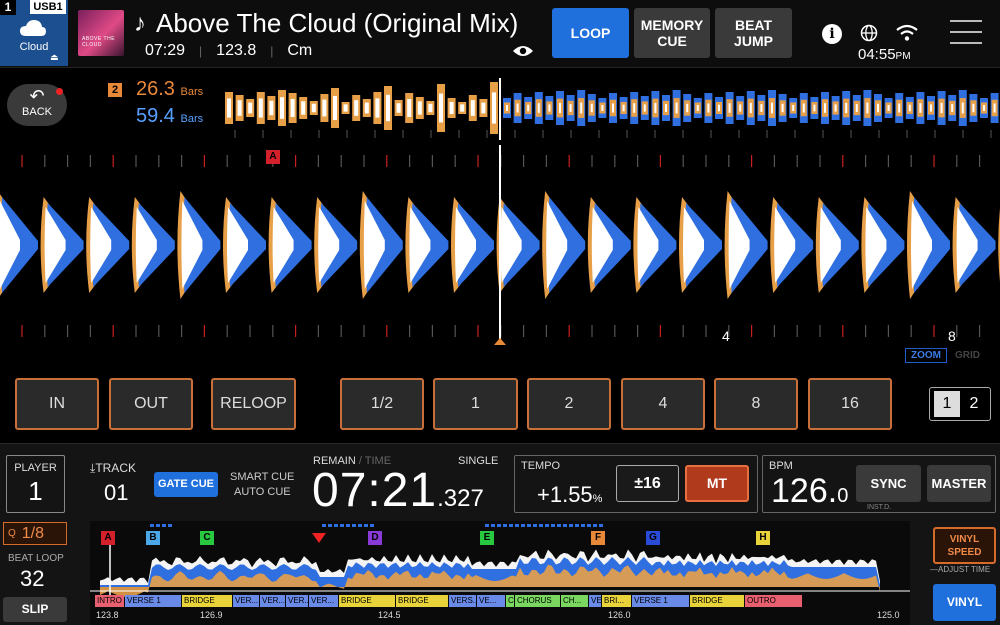 The image size is (1000, 625). What do you see at coordinates (888, 483) in the screenshot?
I see `sync-button: SYNC` at bounding box center [888, 483].